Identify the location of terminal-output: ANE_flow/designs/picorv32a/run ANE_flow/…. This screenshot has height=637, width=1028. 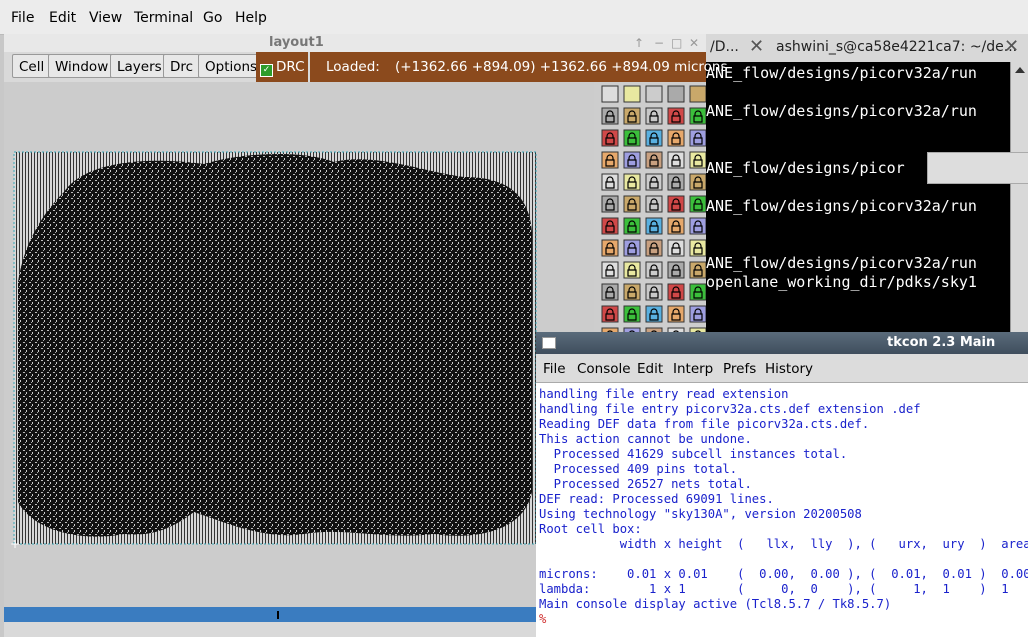
(867, 202).